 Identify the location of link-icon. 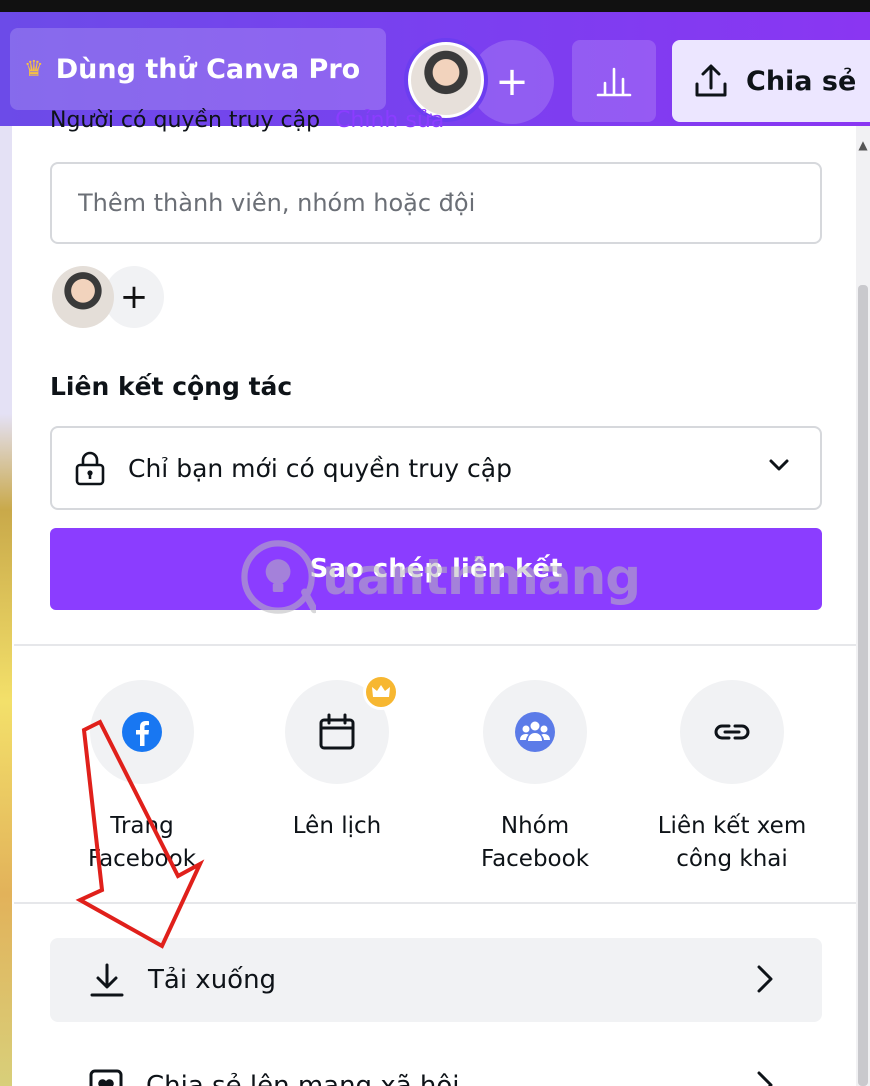
(732, 732).